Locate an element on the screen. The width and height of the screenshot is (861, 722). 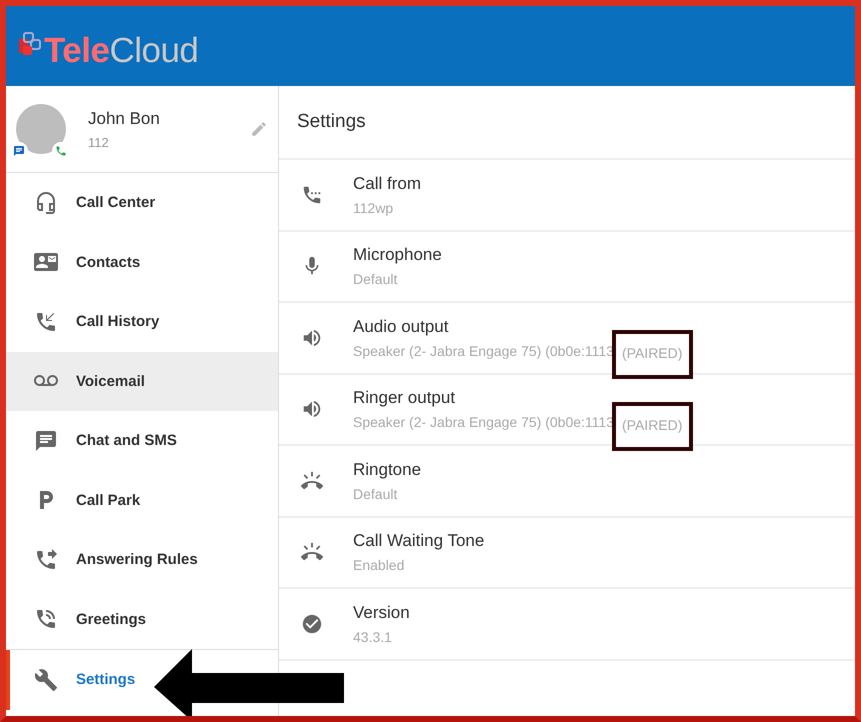
settings-row: Ringtone Default is located at coordinates (567, 482).